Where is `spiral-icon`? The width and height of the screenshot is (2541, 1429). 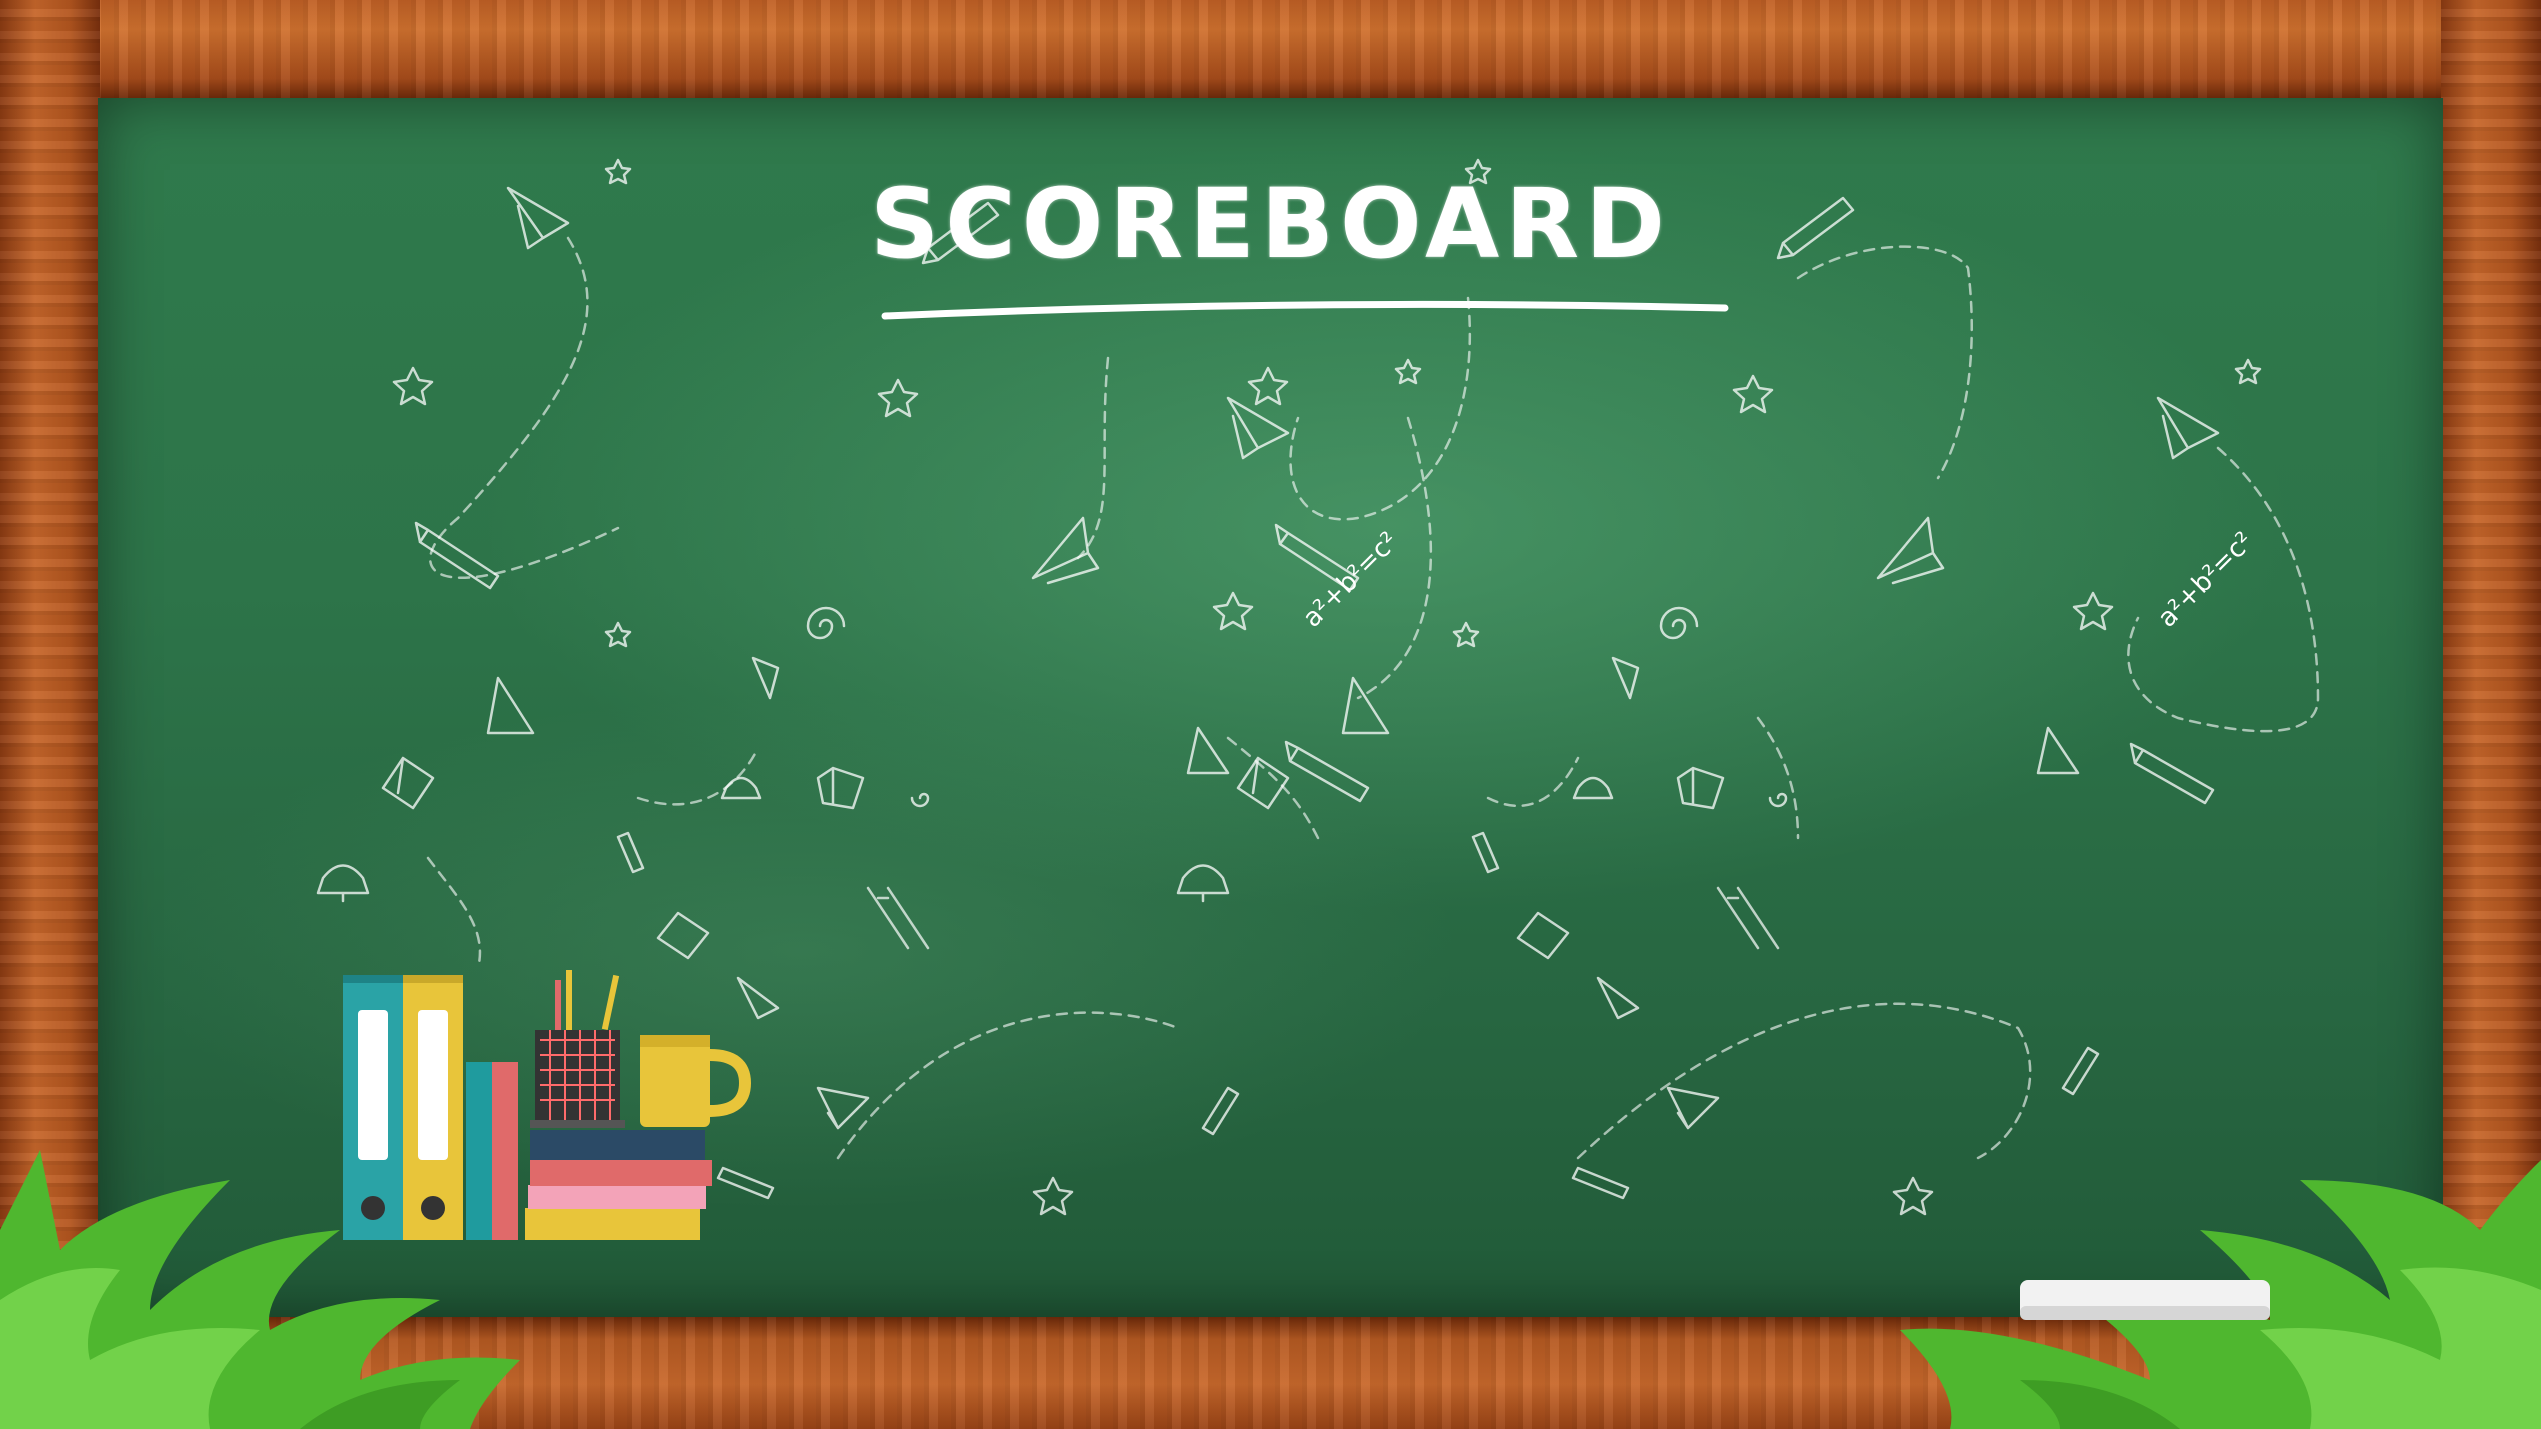 spiral-icon is located at coordinates (1297, 707).